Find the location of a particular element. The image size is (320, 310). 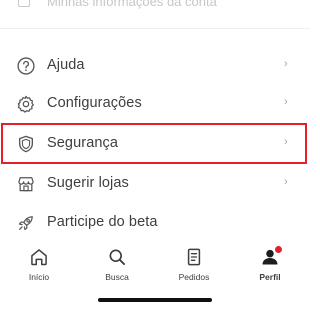

home-icon is located at coordinates (39, 257).